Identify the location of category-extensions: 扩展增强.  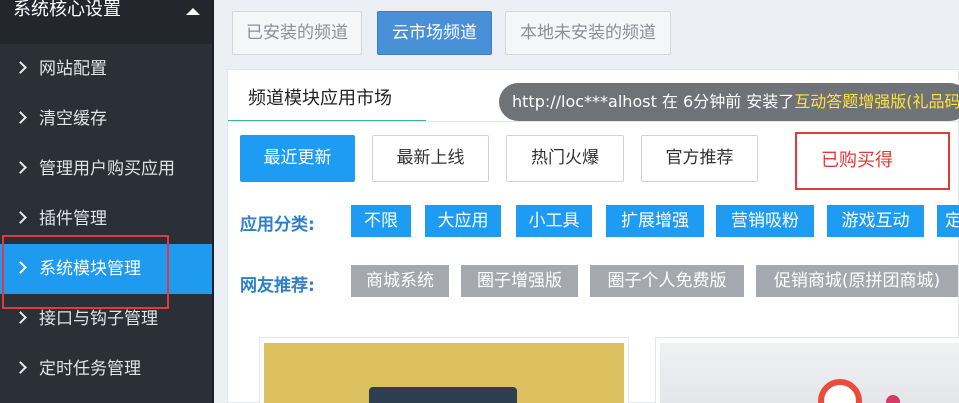
(655, 221).